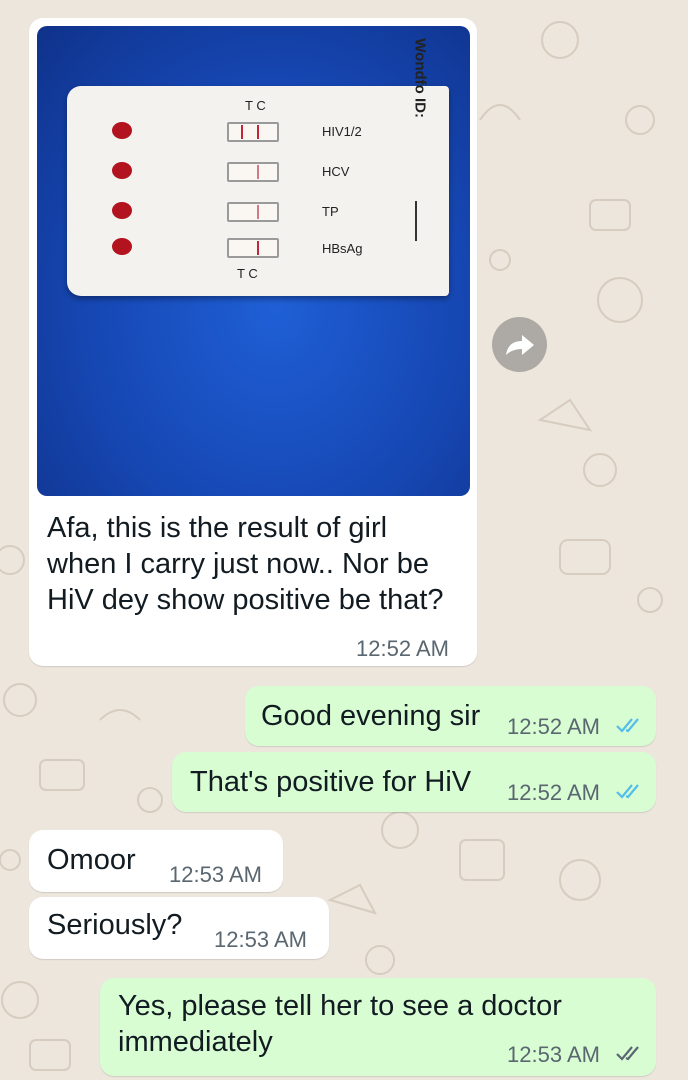  What do you see at coordinates (371, 716) in the screenshot?
I see `message-text: Good evening sir` at bounding box center [371, 716].